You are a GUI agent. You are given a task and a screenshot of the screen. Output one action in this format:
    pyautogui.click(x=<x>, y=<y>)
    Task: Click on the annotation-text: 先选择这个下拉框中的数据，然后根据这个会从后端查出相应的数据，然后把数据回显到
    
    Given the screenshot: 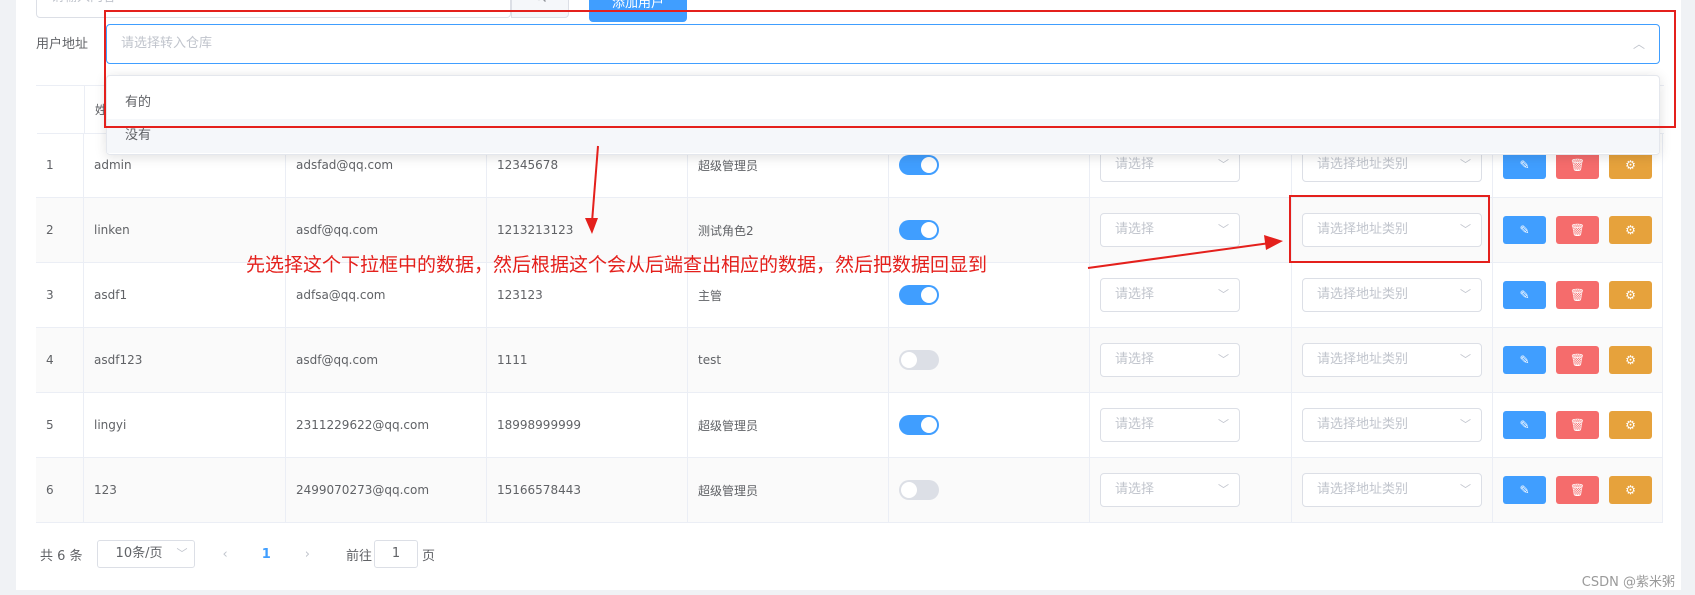 What is the action you would take?
    pyautogui.click(x=617, y=265)
    